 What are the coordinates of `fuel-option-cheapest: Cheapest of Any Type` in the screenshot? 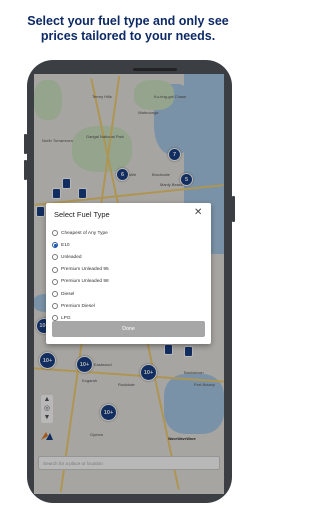 It's located at (80, 233).